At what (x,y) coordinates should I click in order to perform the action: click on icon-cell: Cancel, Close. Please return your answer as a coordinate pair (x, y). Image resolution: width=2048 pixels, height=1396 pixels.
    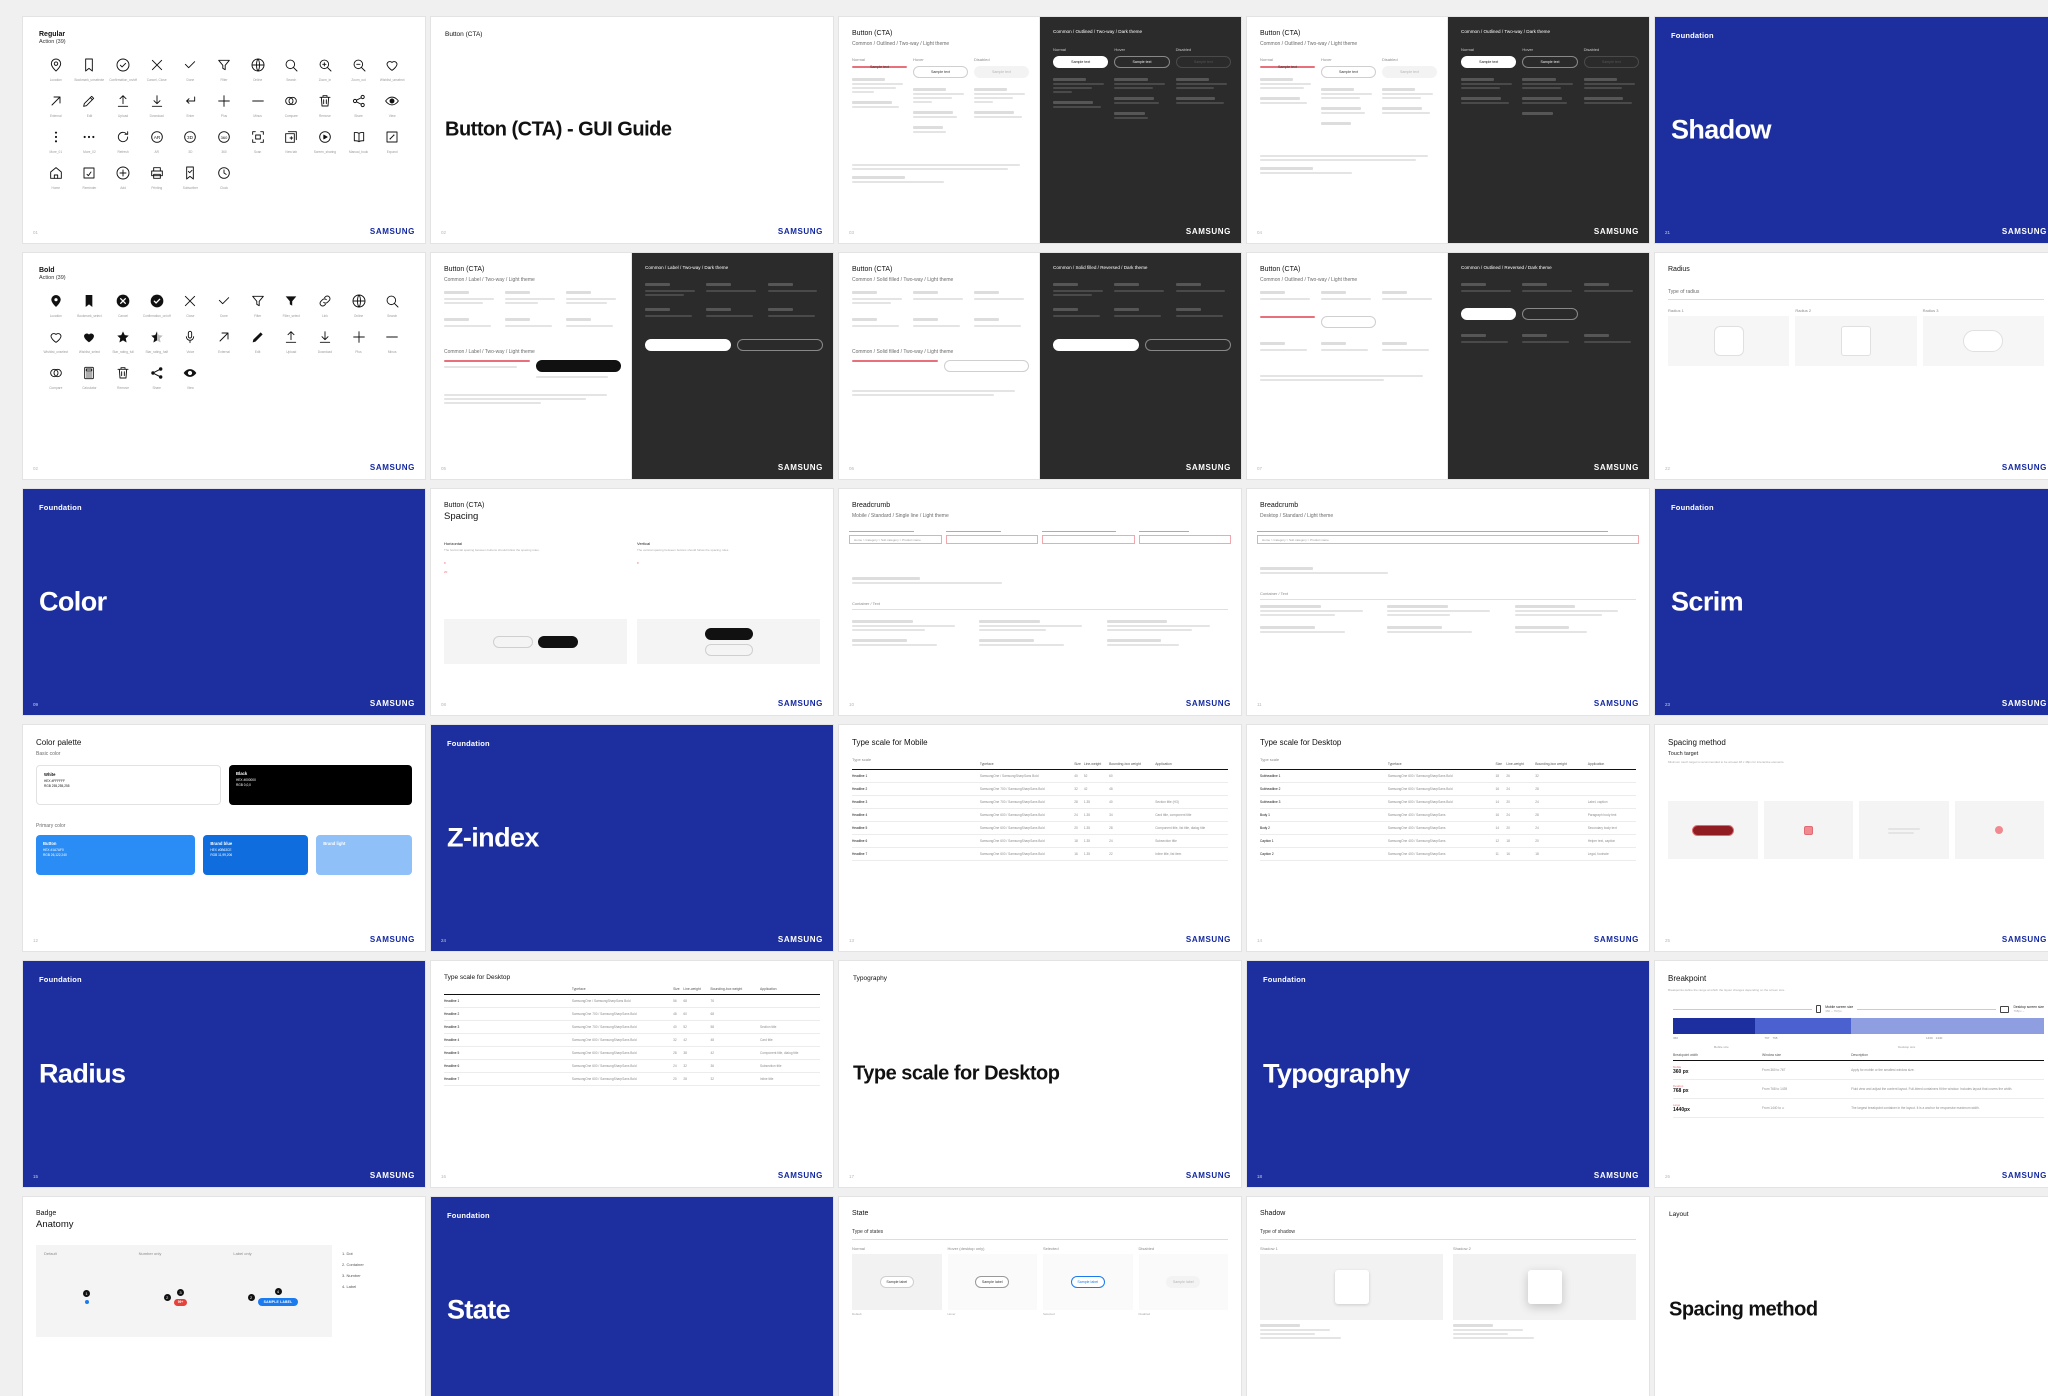
    Looking at the image, I should click on (157, 70).